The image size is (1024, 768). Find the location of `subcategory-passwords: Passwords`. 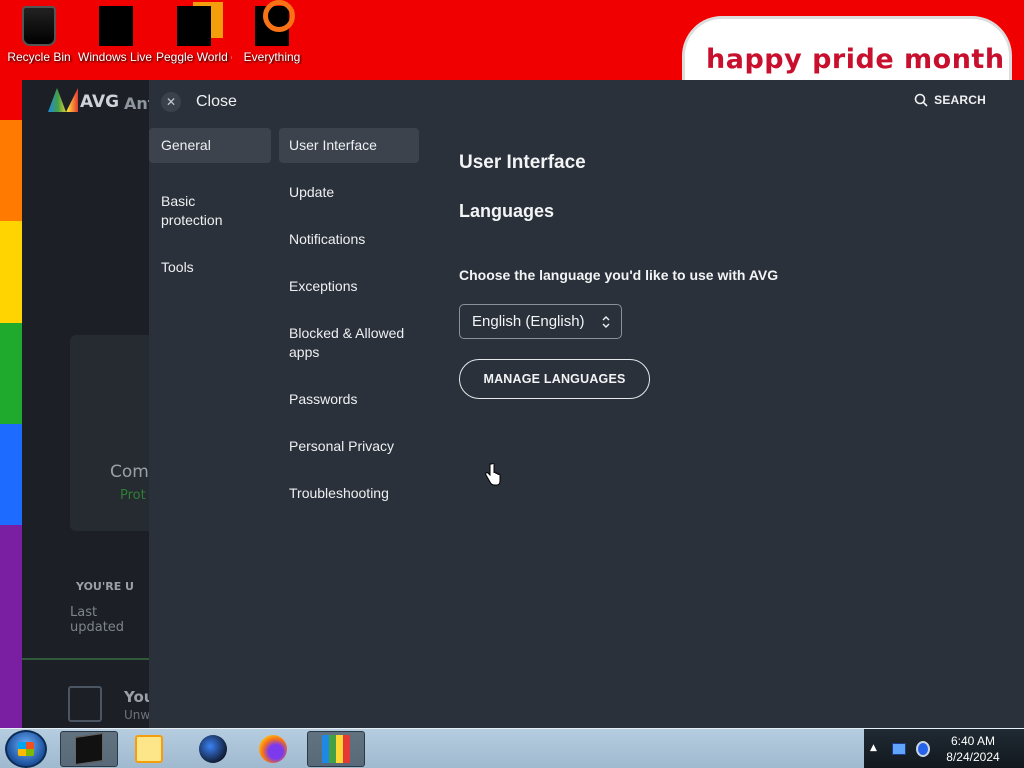

subcategory-passwords: Passwords is located at coordinates (349, 399).